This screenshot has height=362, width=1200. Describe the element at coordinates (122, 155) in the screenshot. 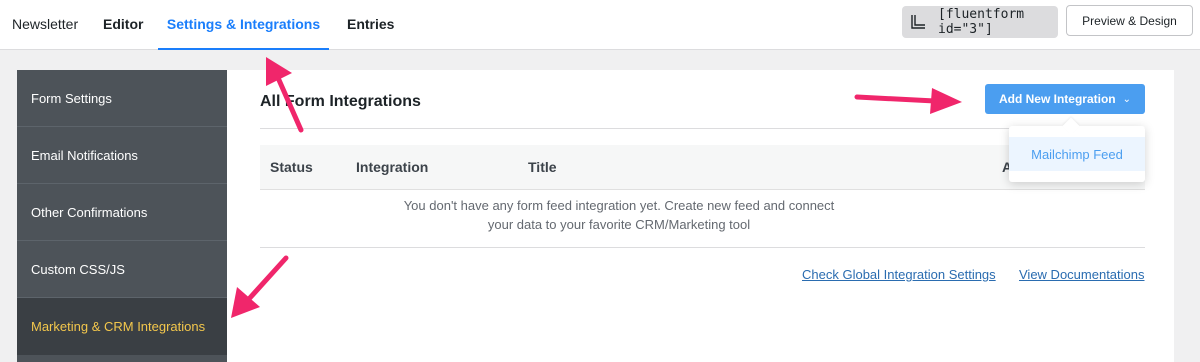

I see `sidebar-item-email-notifications: Email Notifications` at that location.